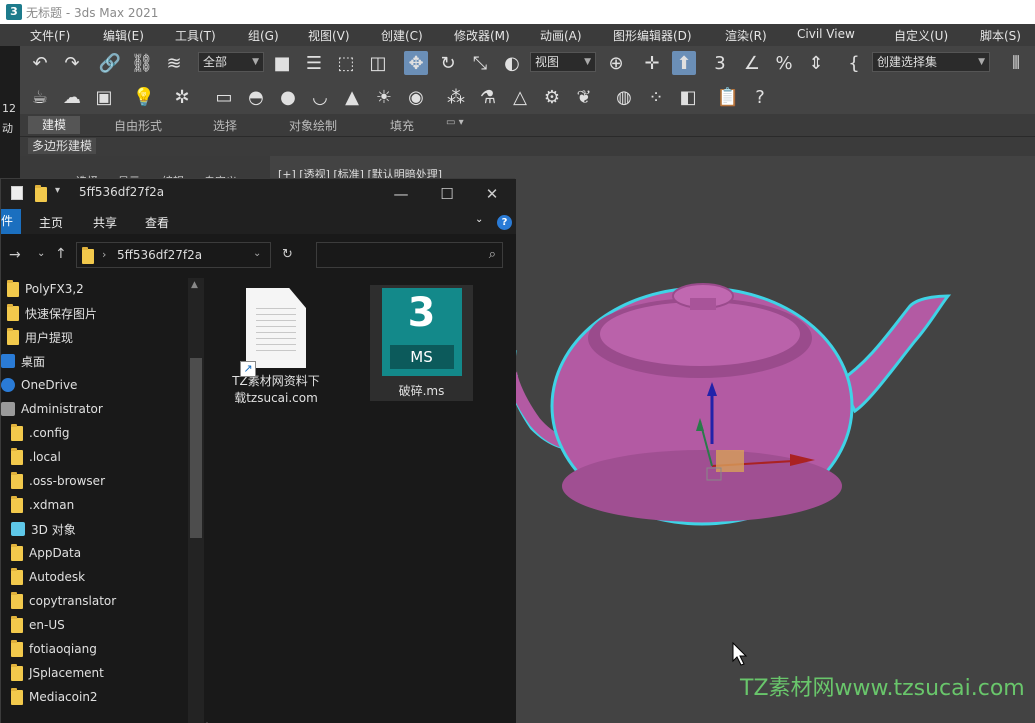 This screenshot has height=723, width=1035. What do you see at coordinates (58, 481) in the screenshot?
I see `nav-item: .oss-browser` at bounding box center [58, 481].